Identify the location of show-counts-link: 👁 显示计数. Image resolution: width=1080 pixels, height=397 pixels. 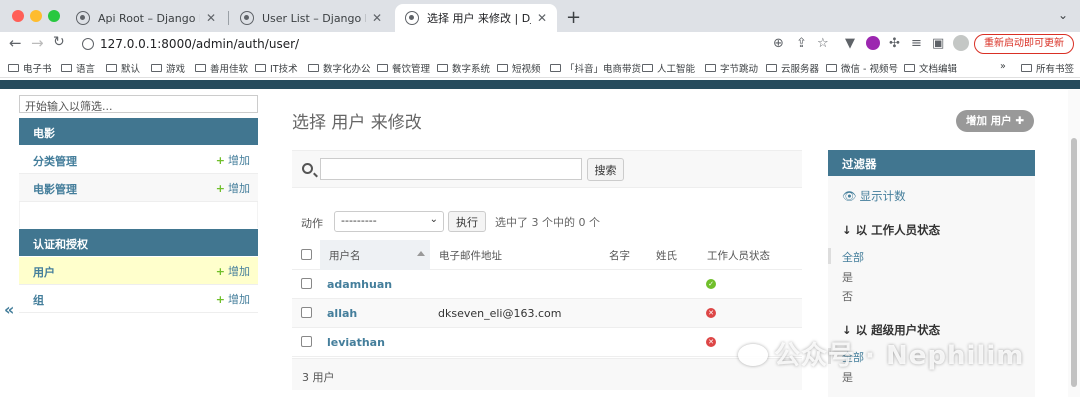
(874, 196).